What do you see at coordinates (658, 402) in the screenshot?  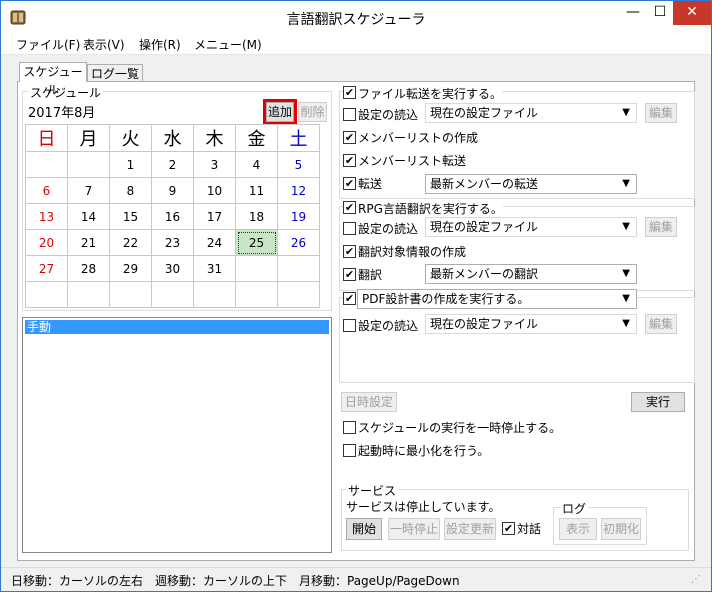 I see `execute-button: 実行` at bounding box center [658, 402].